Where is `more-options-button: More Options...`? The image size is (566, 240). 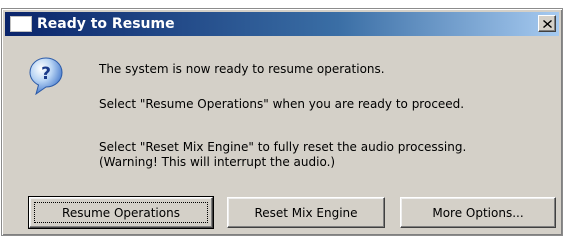
more-options-button: More Options... is located at coordinates (478, 212).